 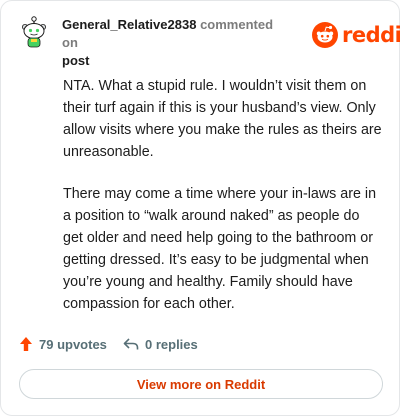 What do you see at coordinates (34, 32) in the screenshot?
I see `snoo-avatar-icon` at bounding box center [34, 32].